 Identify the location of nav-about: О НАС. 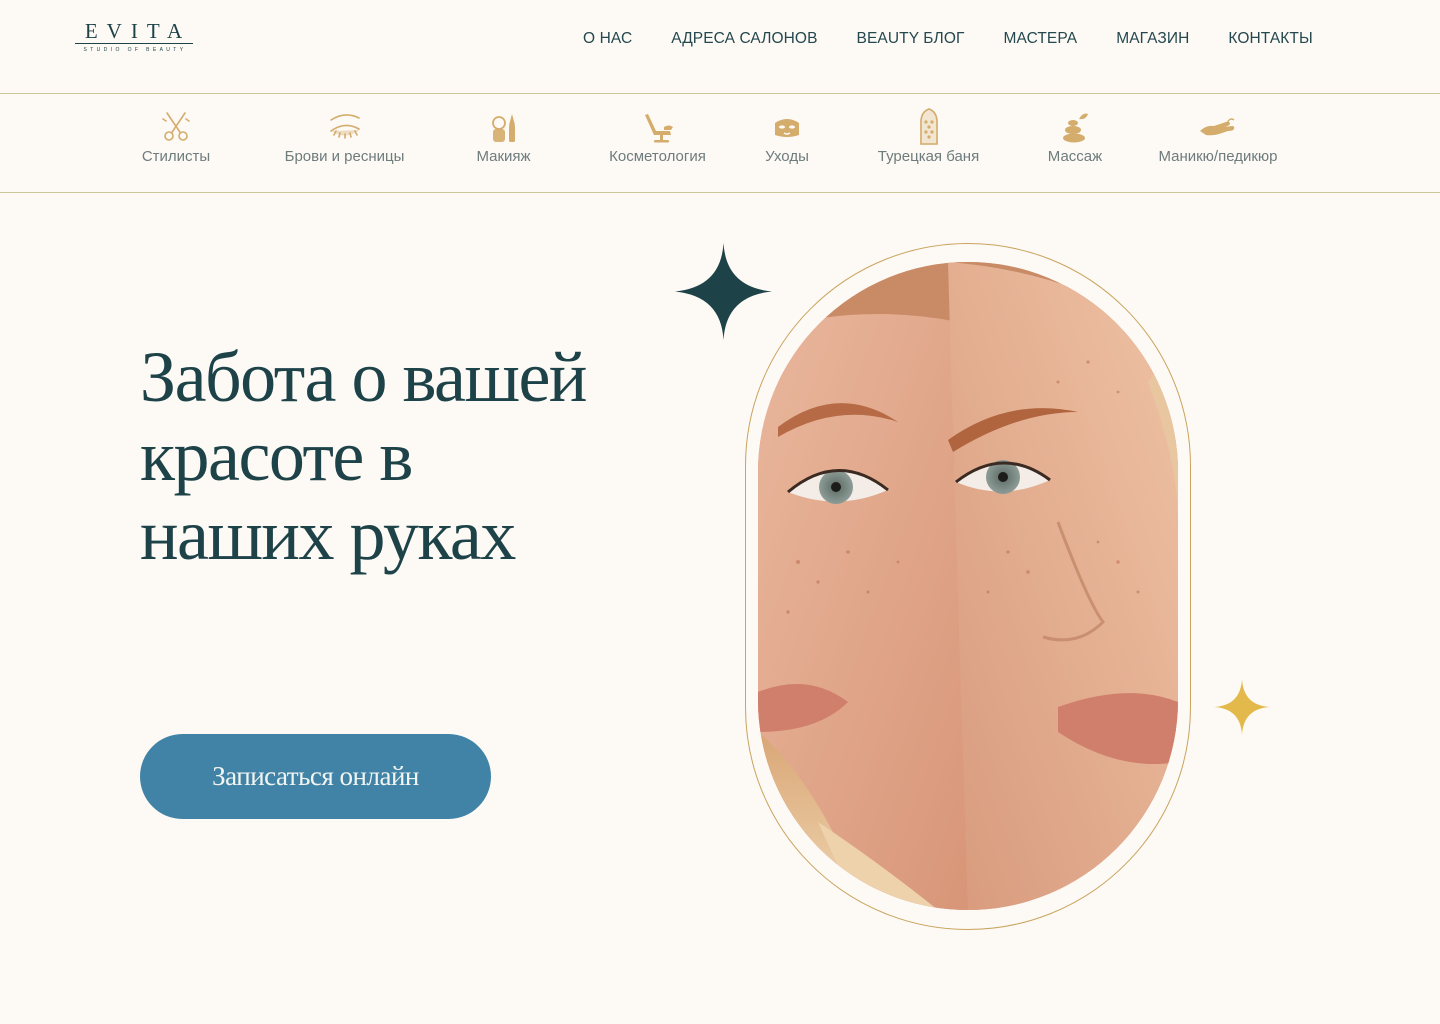
(607, 39).